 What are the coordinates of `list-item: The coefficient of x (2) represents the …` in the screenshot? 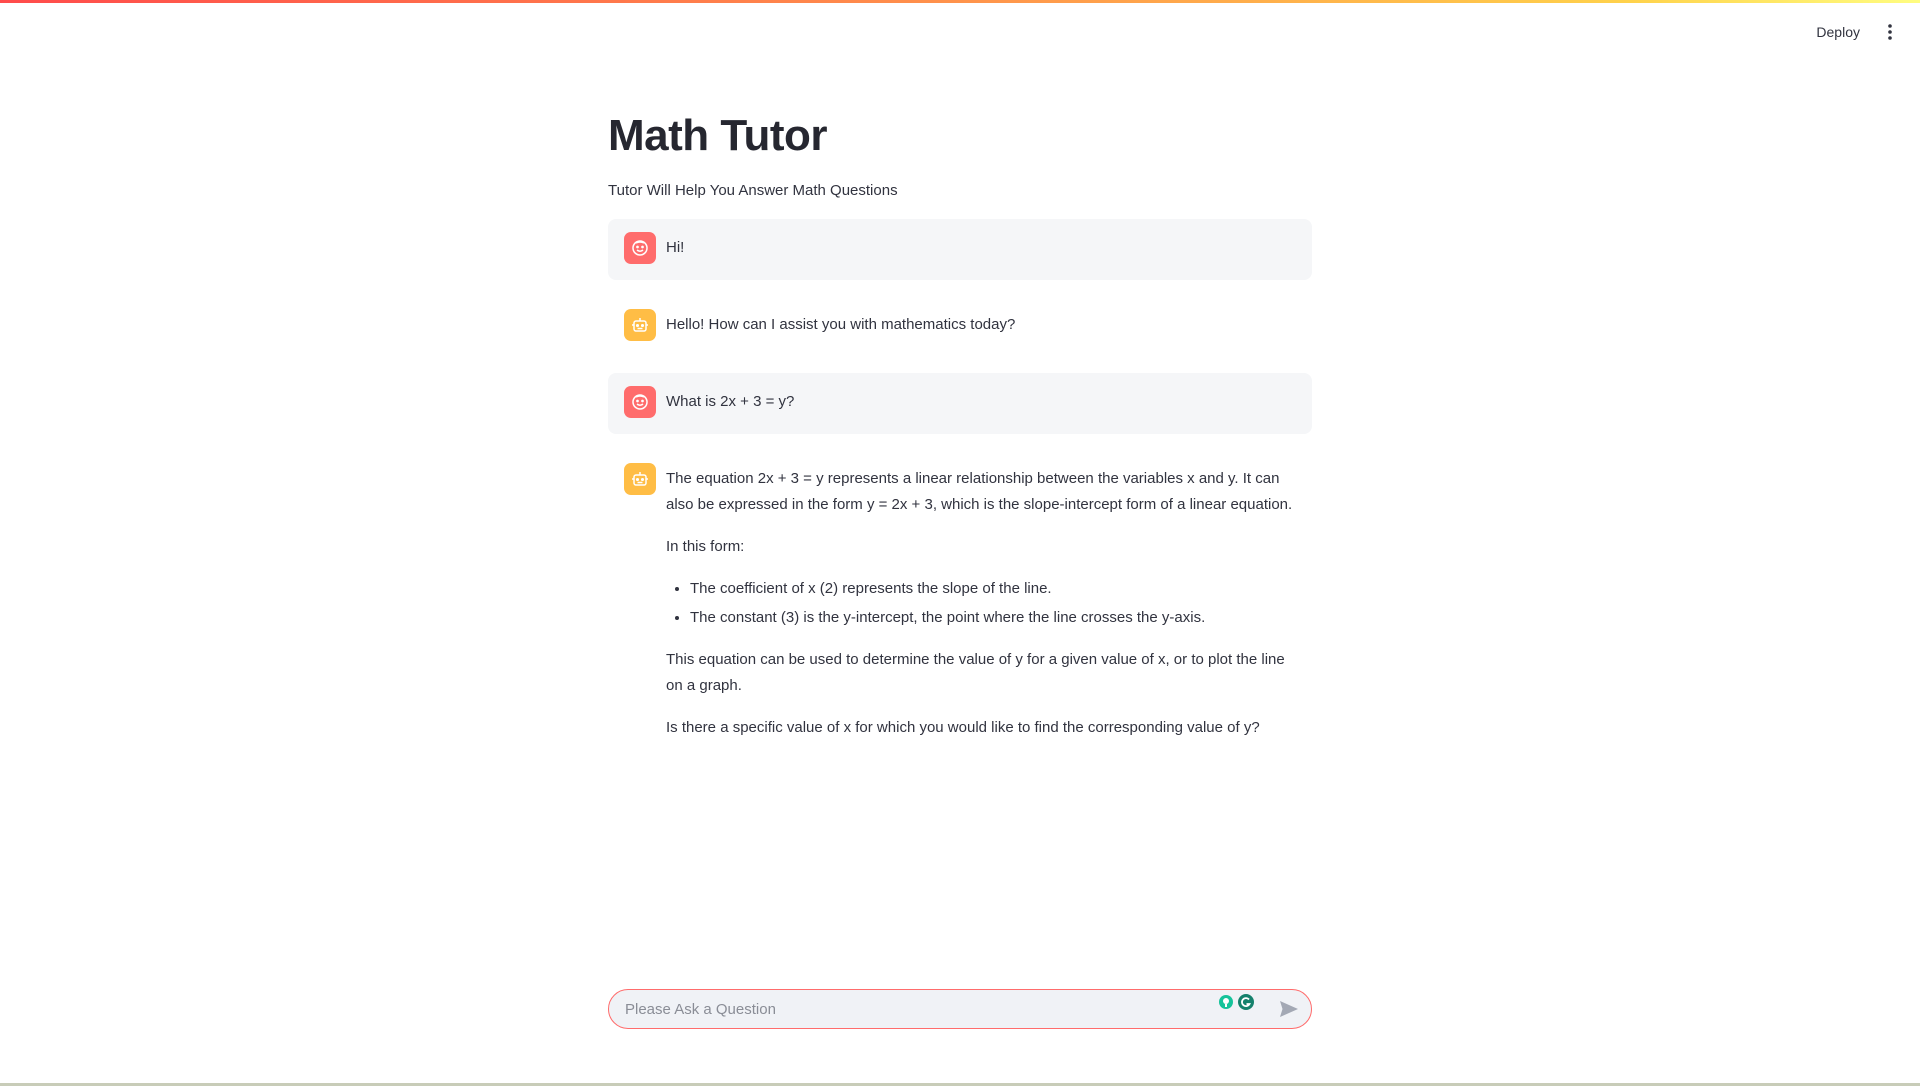 It's located at (993, 589).